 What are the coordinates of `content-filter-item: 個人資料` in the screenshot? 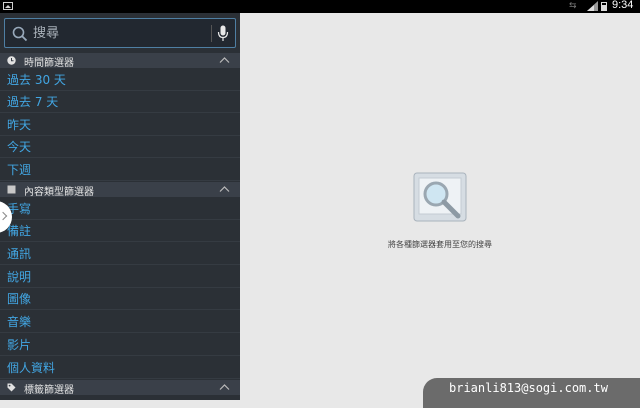 It's located at (120, 368).